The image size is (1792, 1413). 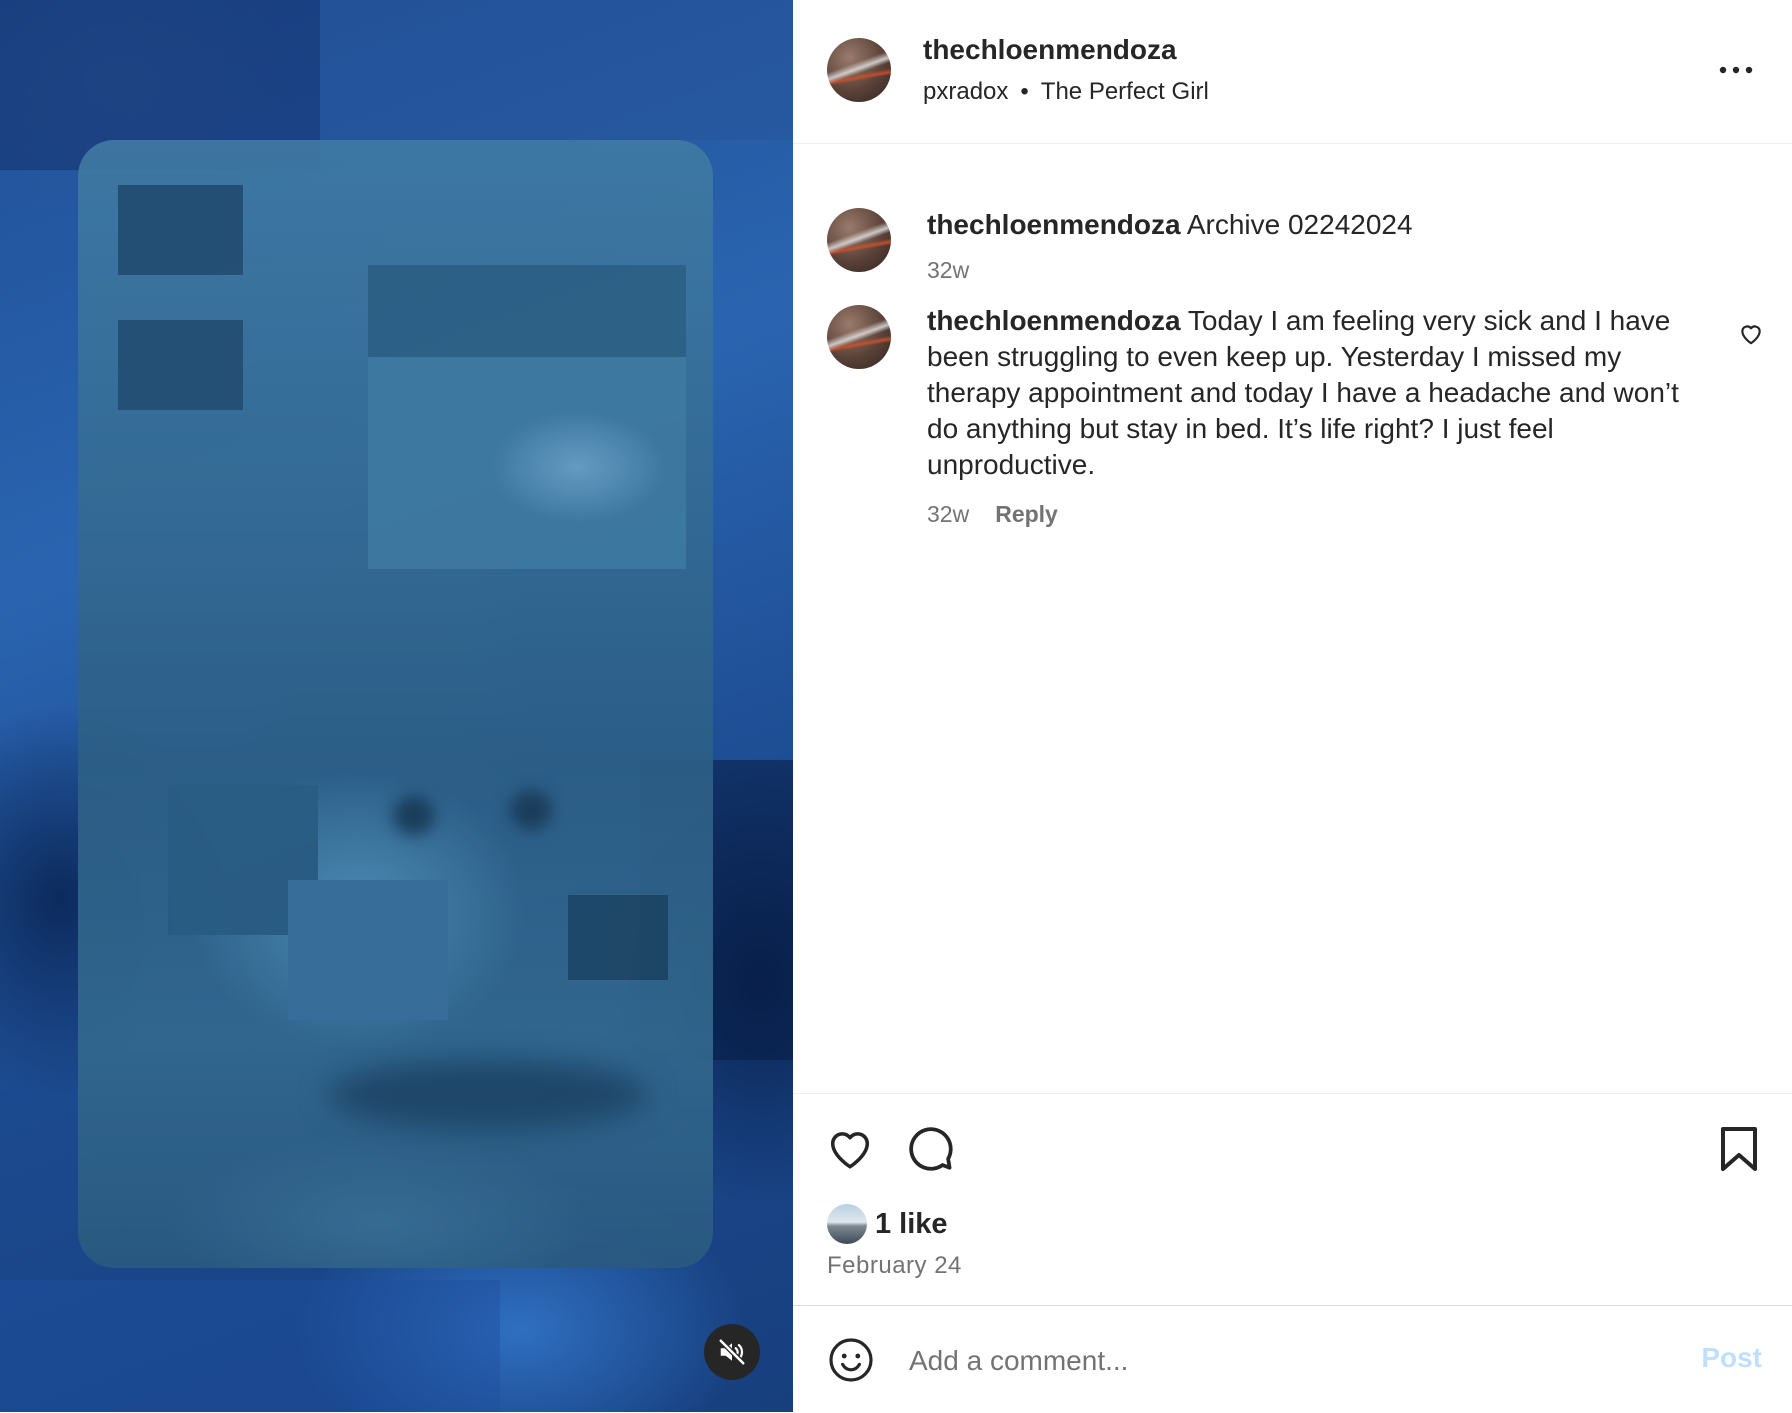 I want to click on save-button, so click(x=1739, y=1151).